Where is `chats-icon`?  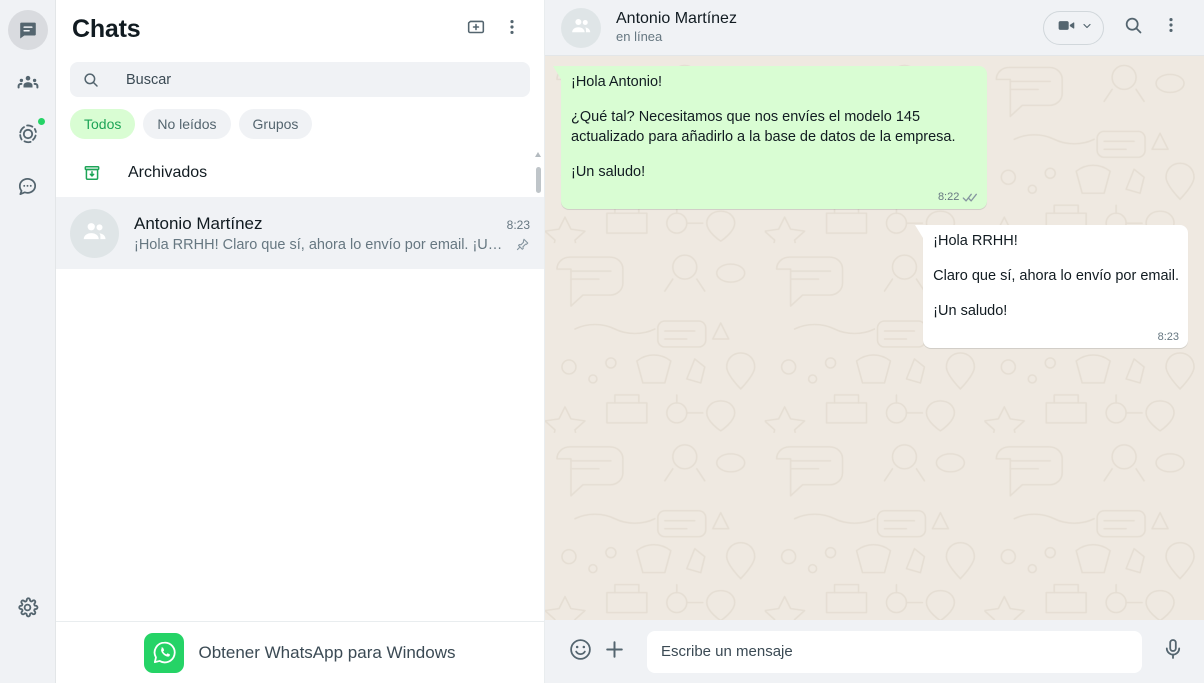
chats-icon is located at coordinates (28, 30).